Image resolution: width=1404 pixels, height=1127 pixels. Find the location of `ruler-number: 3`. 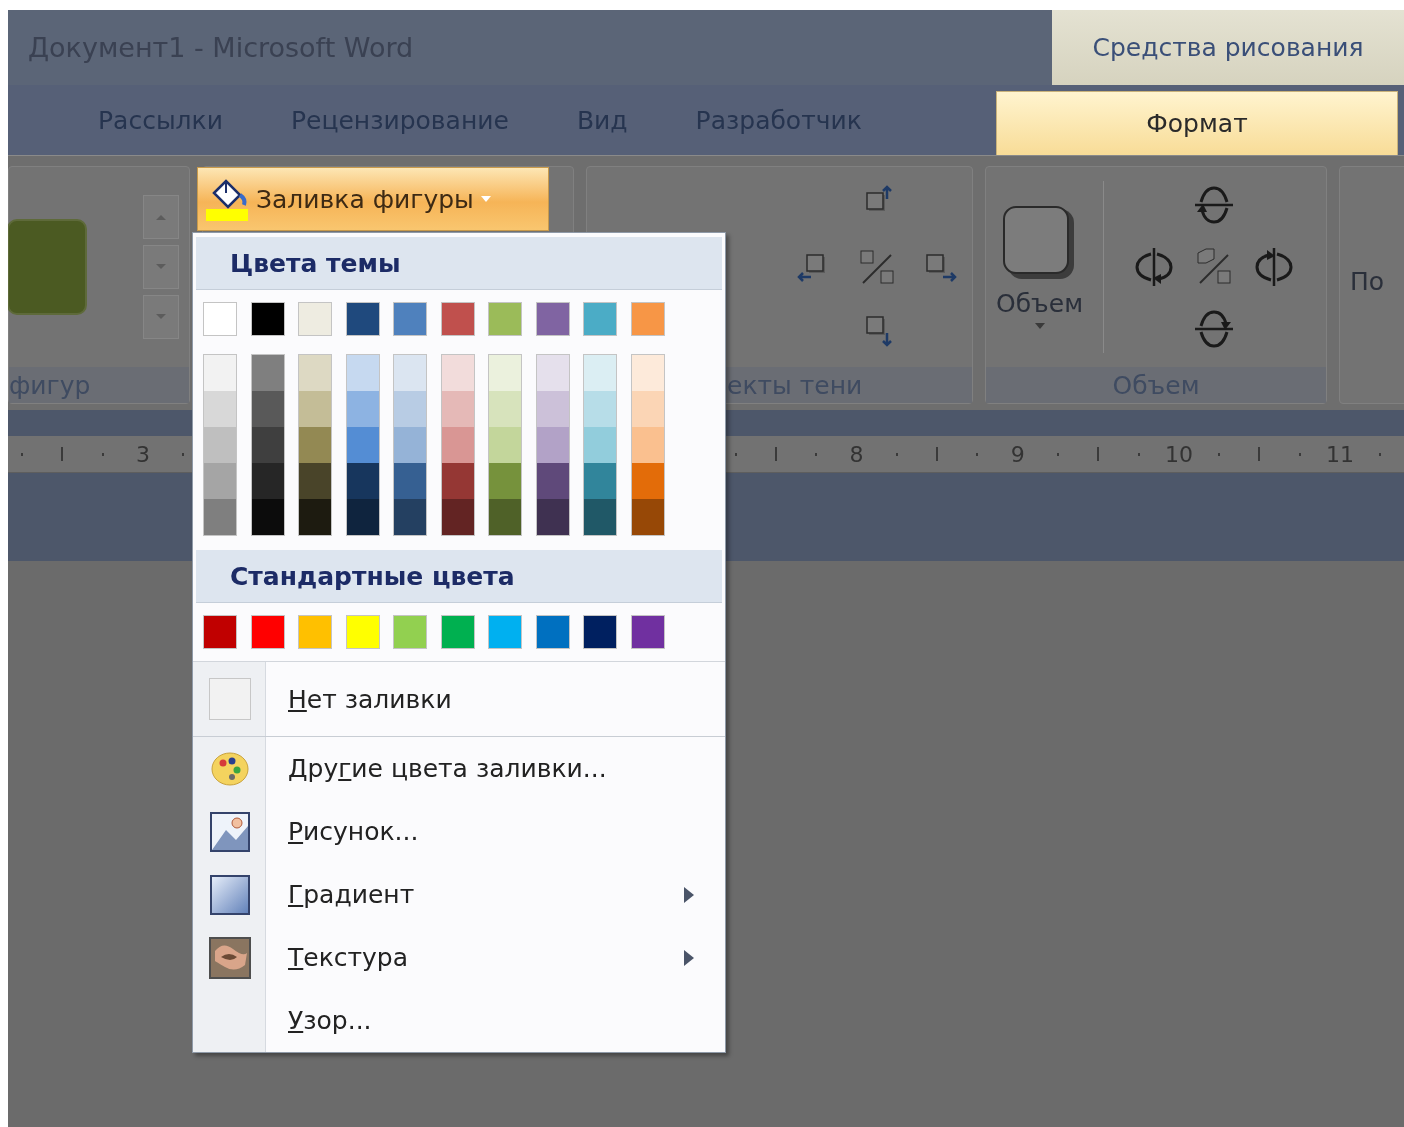

ruler-number: 3 is located at coordinates (143, 454).